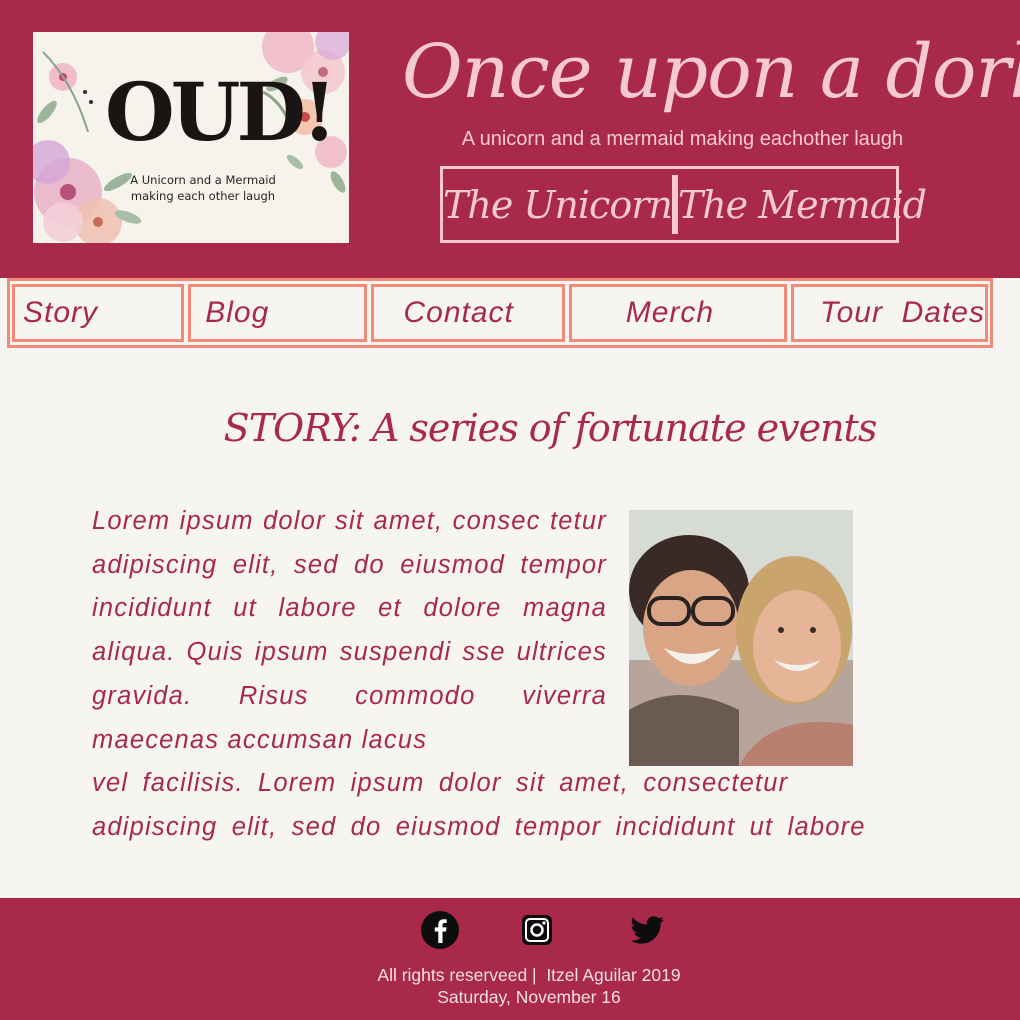  Describe the element at coordinates (277, 313) in the screenshot. I see `nav-item-blog: Blog` at that location.